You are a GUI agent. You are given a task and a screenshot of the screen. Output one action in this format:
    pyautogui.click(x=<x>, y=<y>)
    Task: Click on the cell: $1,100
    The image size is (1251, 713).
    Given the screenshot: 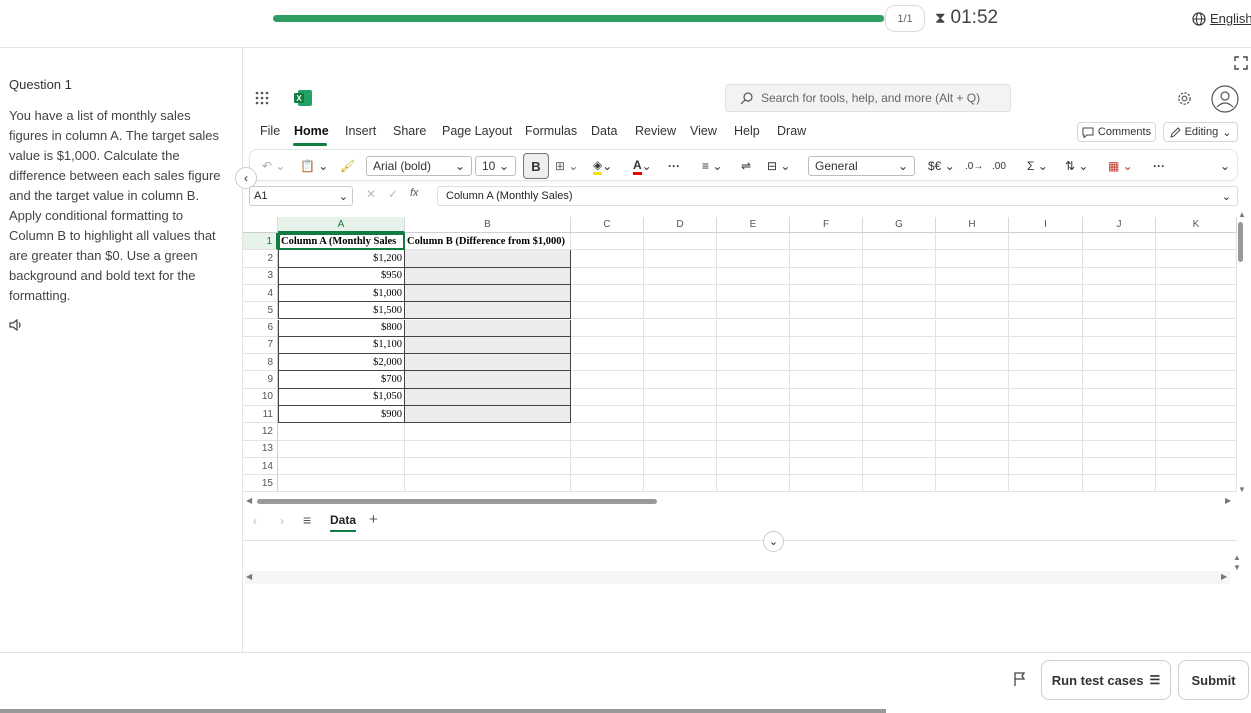 What is the action you would take?
    pyautogui.click(x=341, y=345)
    